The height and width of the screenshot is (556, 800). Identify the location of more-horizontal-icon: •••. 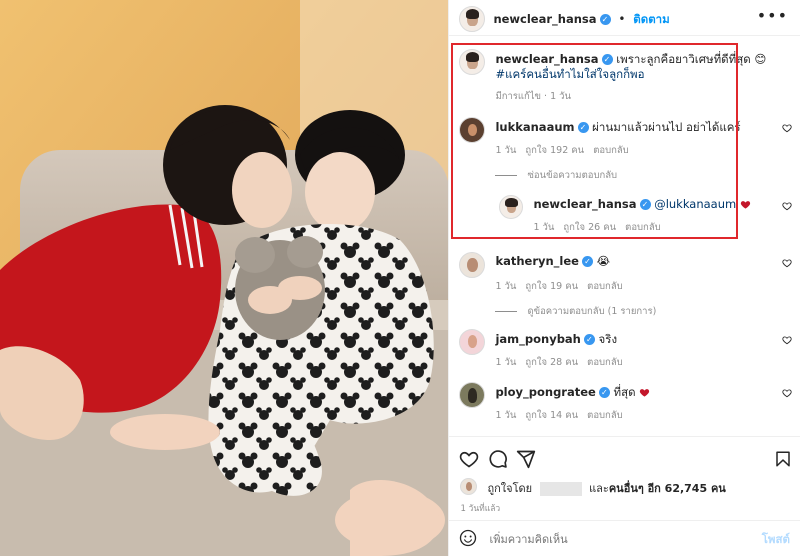
(772, 15).